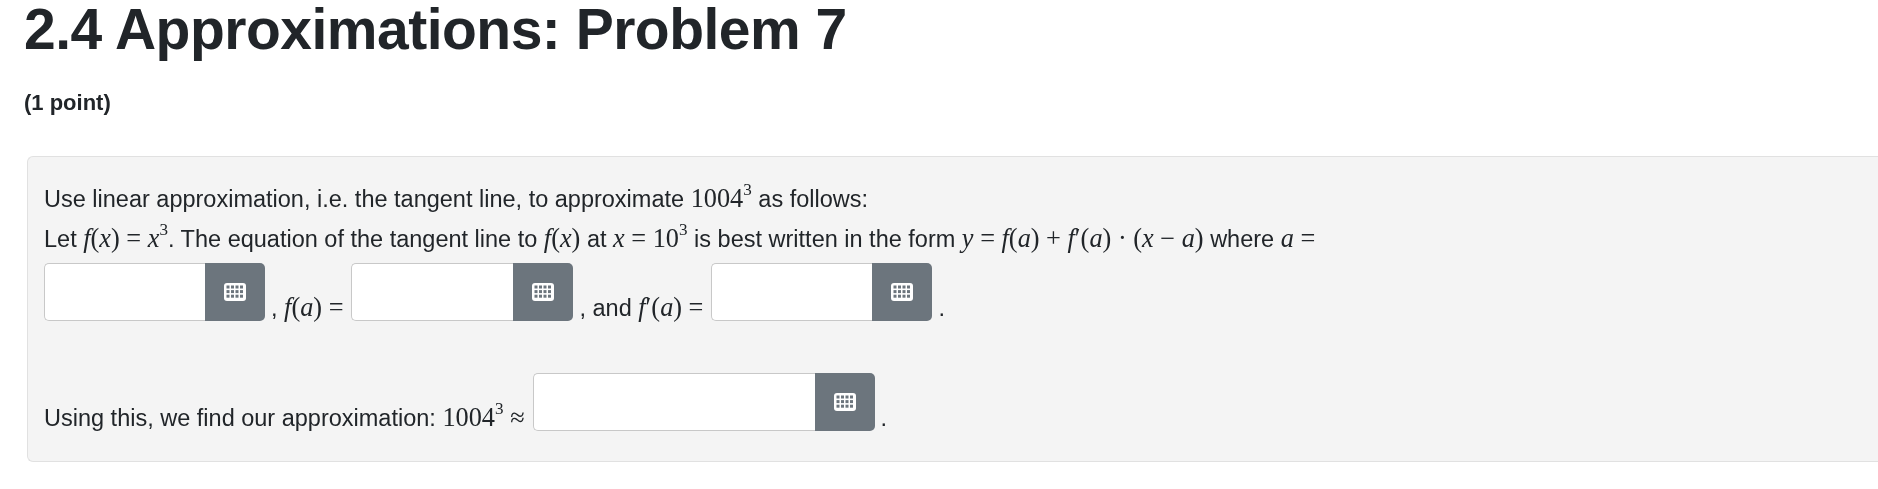 The width and height of the screenshot is (1878, 489). What do you see at coordinates (284, 418) in the screenshot?
I see `problem-text: Using this, we find our approximation: 1004$^{3}$ ≈` at bounding box center [284, 418].